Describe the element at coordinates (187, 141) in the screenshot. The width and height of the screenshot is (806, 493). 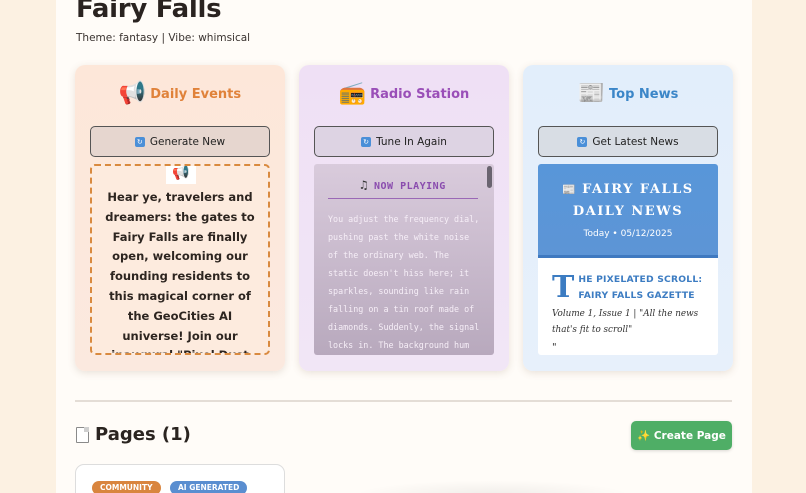
I see `generate-new-label: Generate New` at that location.